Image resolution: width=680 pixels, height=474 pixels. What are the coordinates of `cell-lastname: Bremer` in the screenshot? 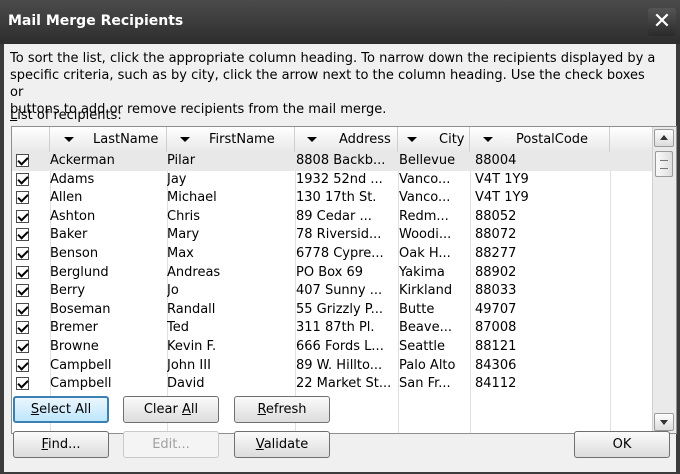 It's located at (74, 328).